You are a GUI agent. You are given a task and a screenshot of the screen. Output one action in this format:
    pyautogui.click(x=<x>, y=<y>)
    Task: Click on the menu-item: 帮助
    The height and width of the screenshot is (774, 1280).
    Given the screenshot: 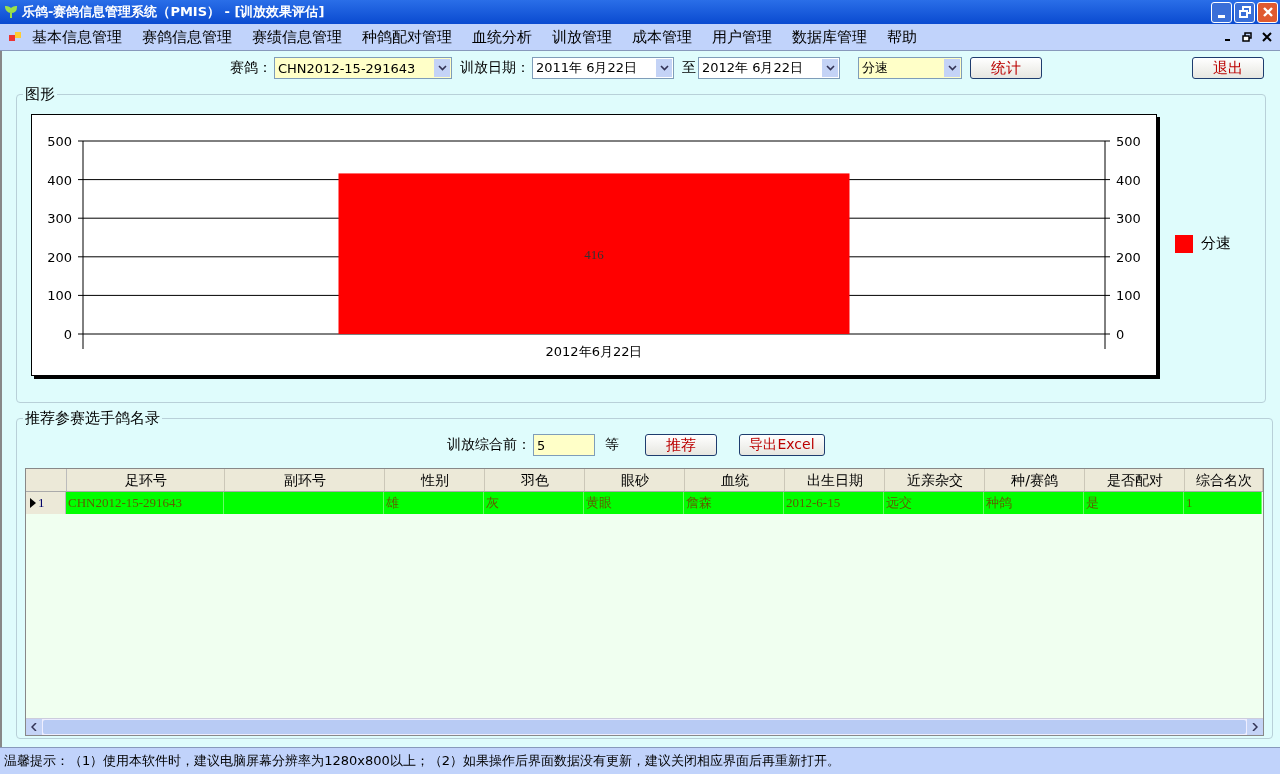 What is the action you would take?
    pyautogui.click(x=902, y=37)
    